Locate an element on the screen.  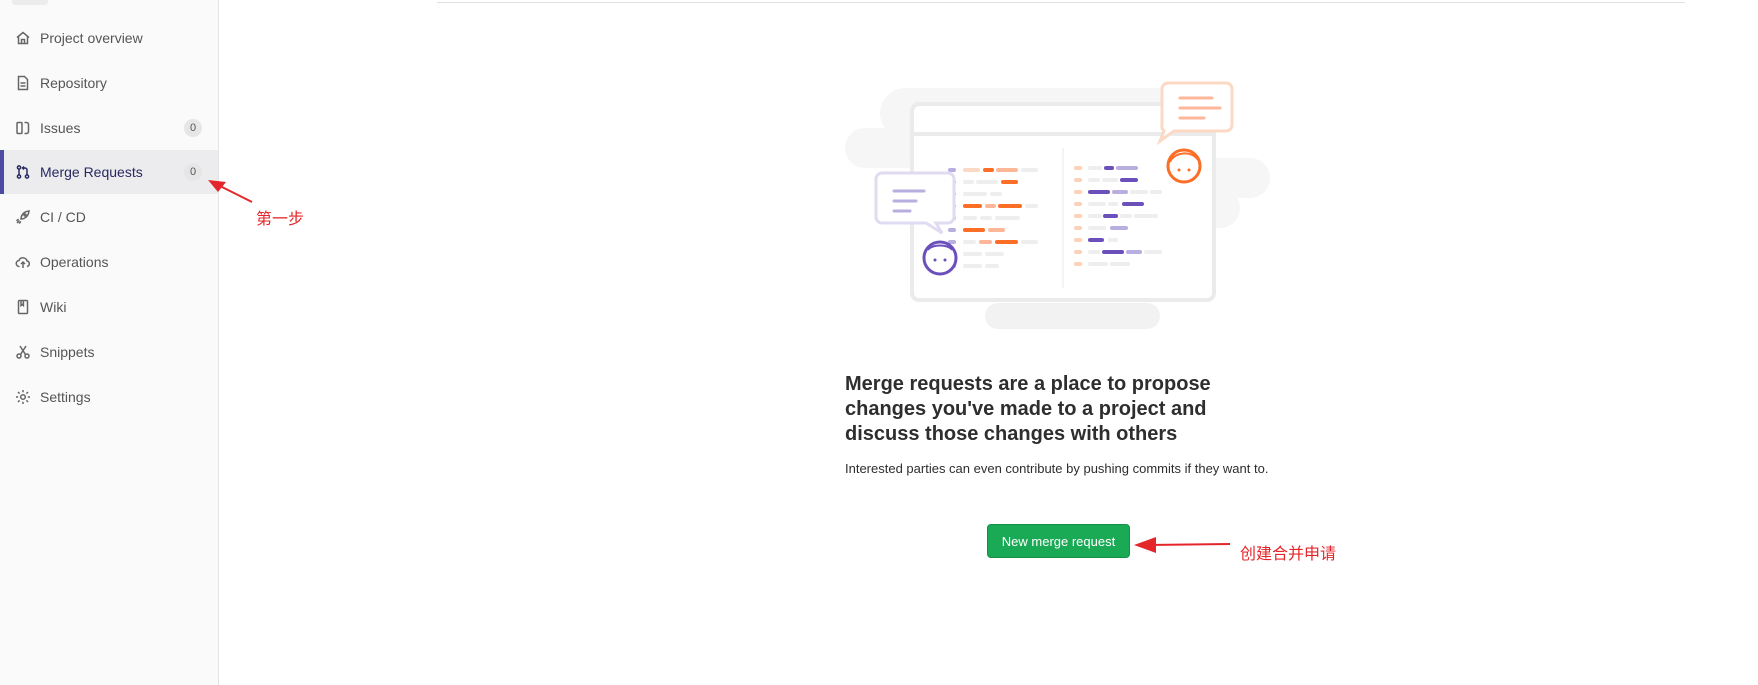
sidebar-item-issues: Issues 0 is located at coordinates (109, 128).